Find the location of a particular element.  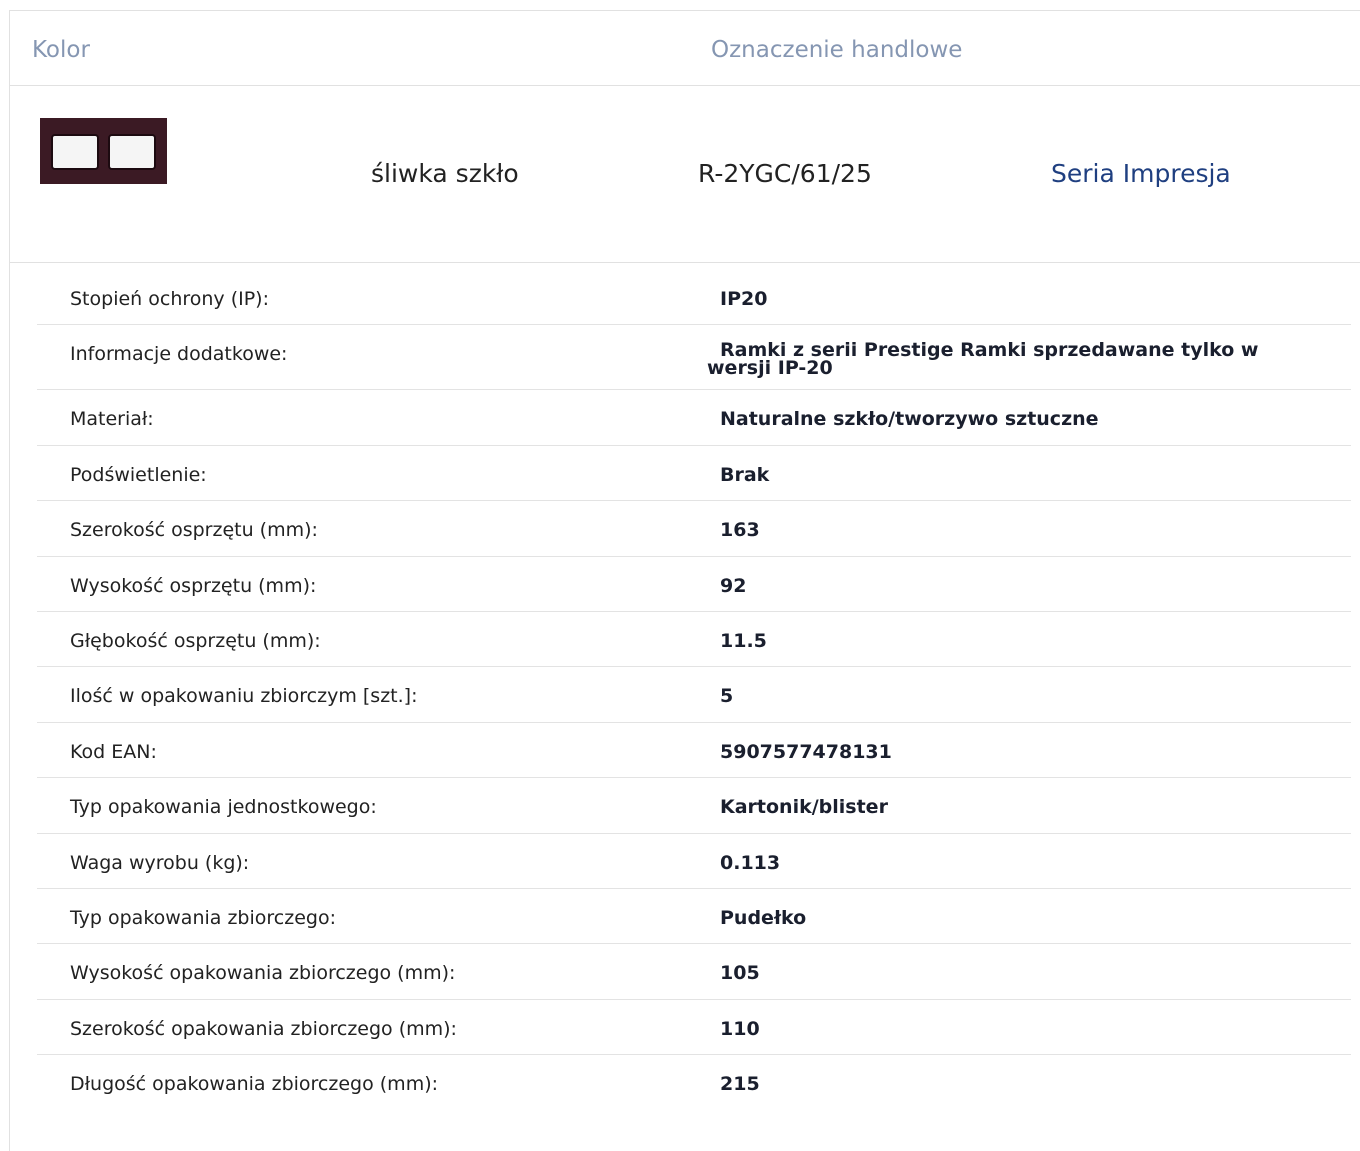

spec-label: Typ opakowania jednostkowego: is located at coordinates (223, 807).